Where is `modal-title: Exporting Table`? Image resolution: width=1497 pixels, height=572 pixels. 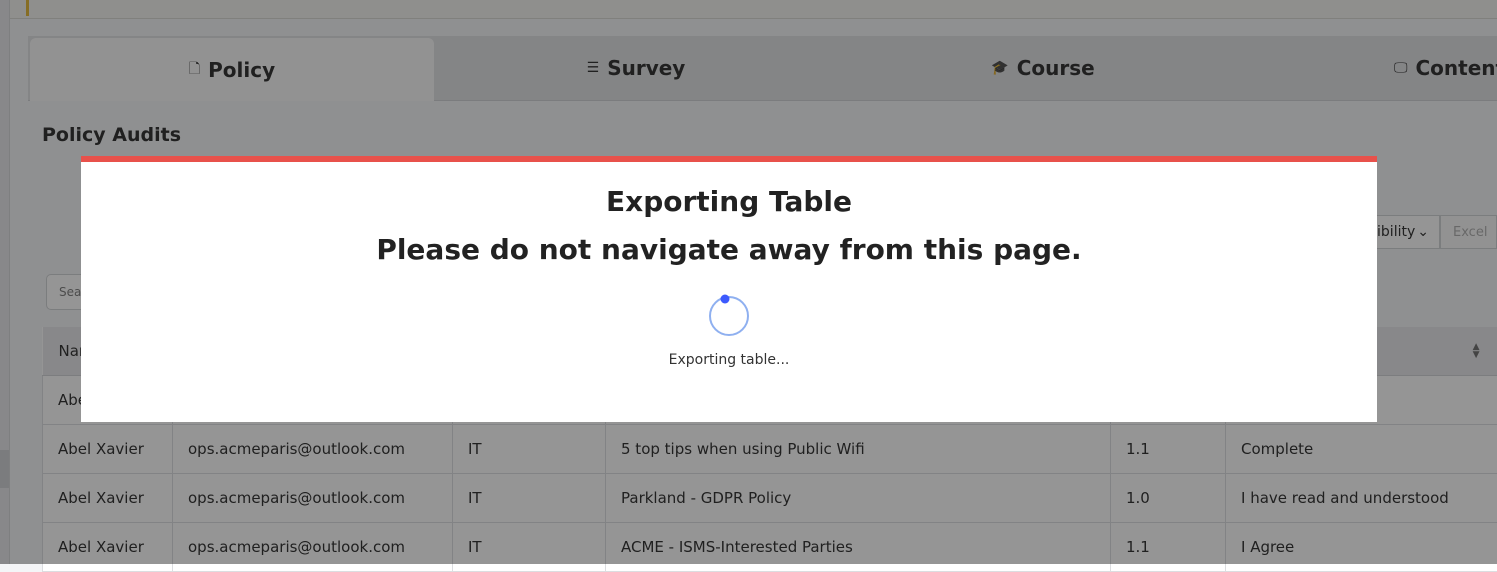 modal-title: Exporting Table is located at coordinates (729, 191).